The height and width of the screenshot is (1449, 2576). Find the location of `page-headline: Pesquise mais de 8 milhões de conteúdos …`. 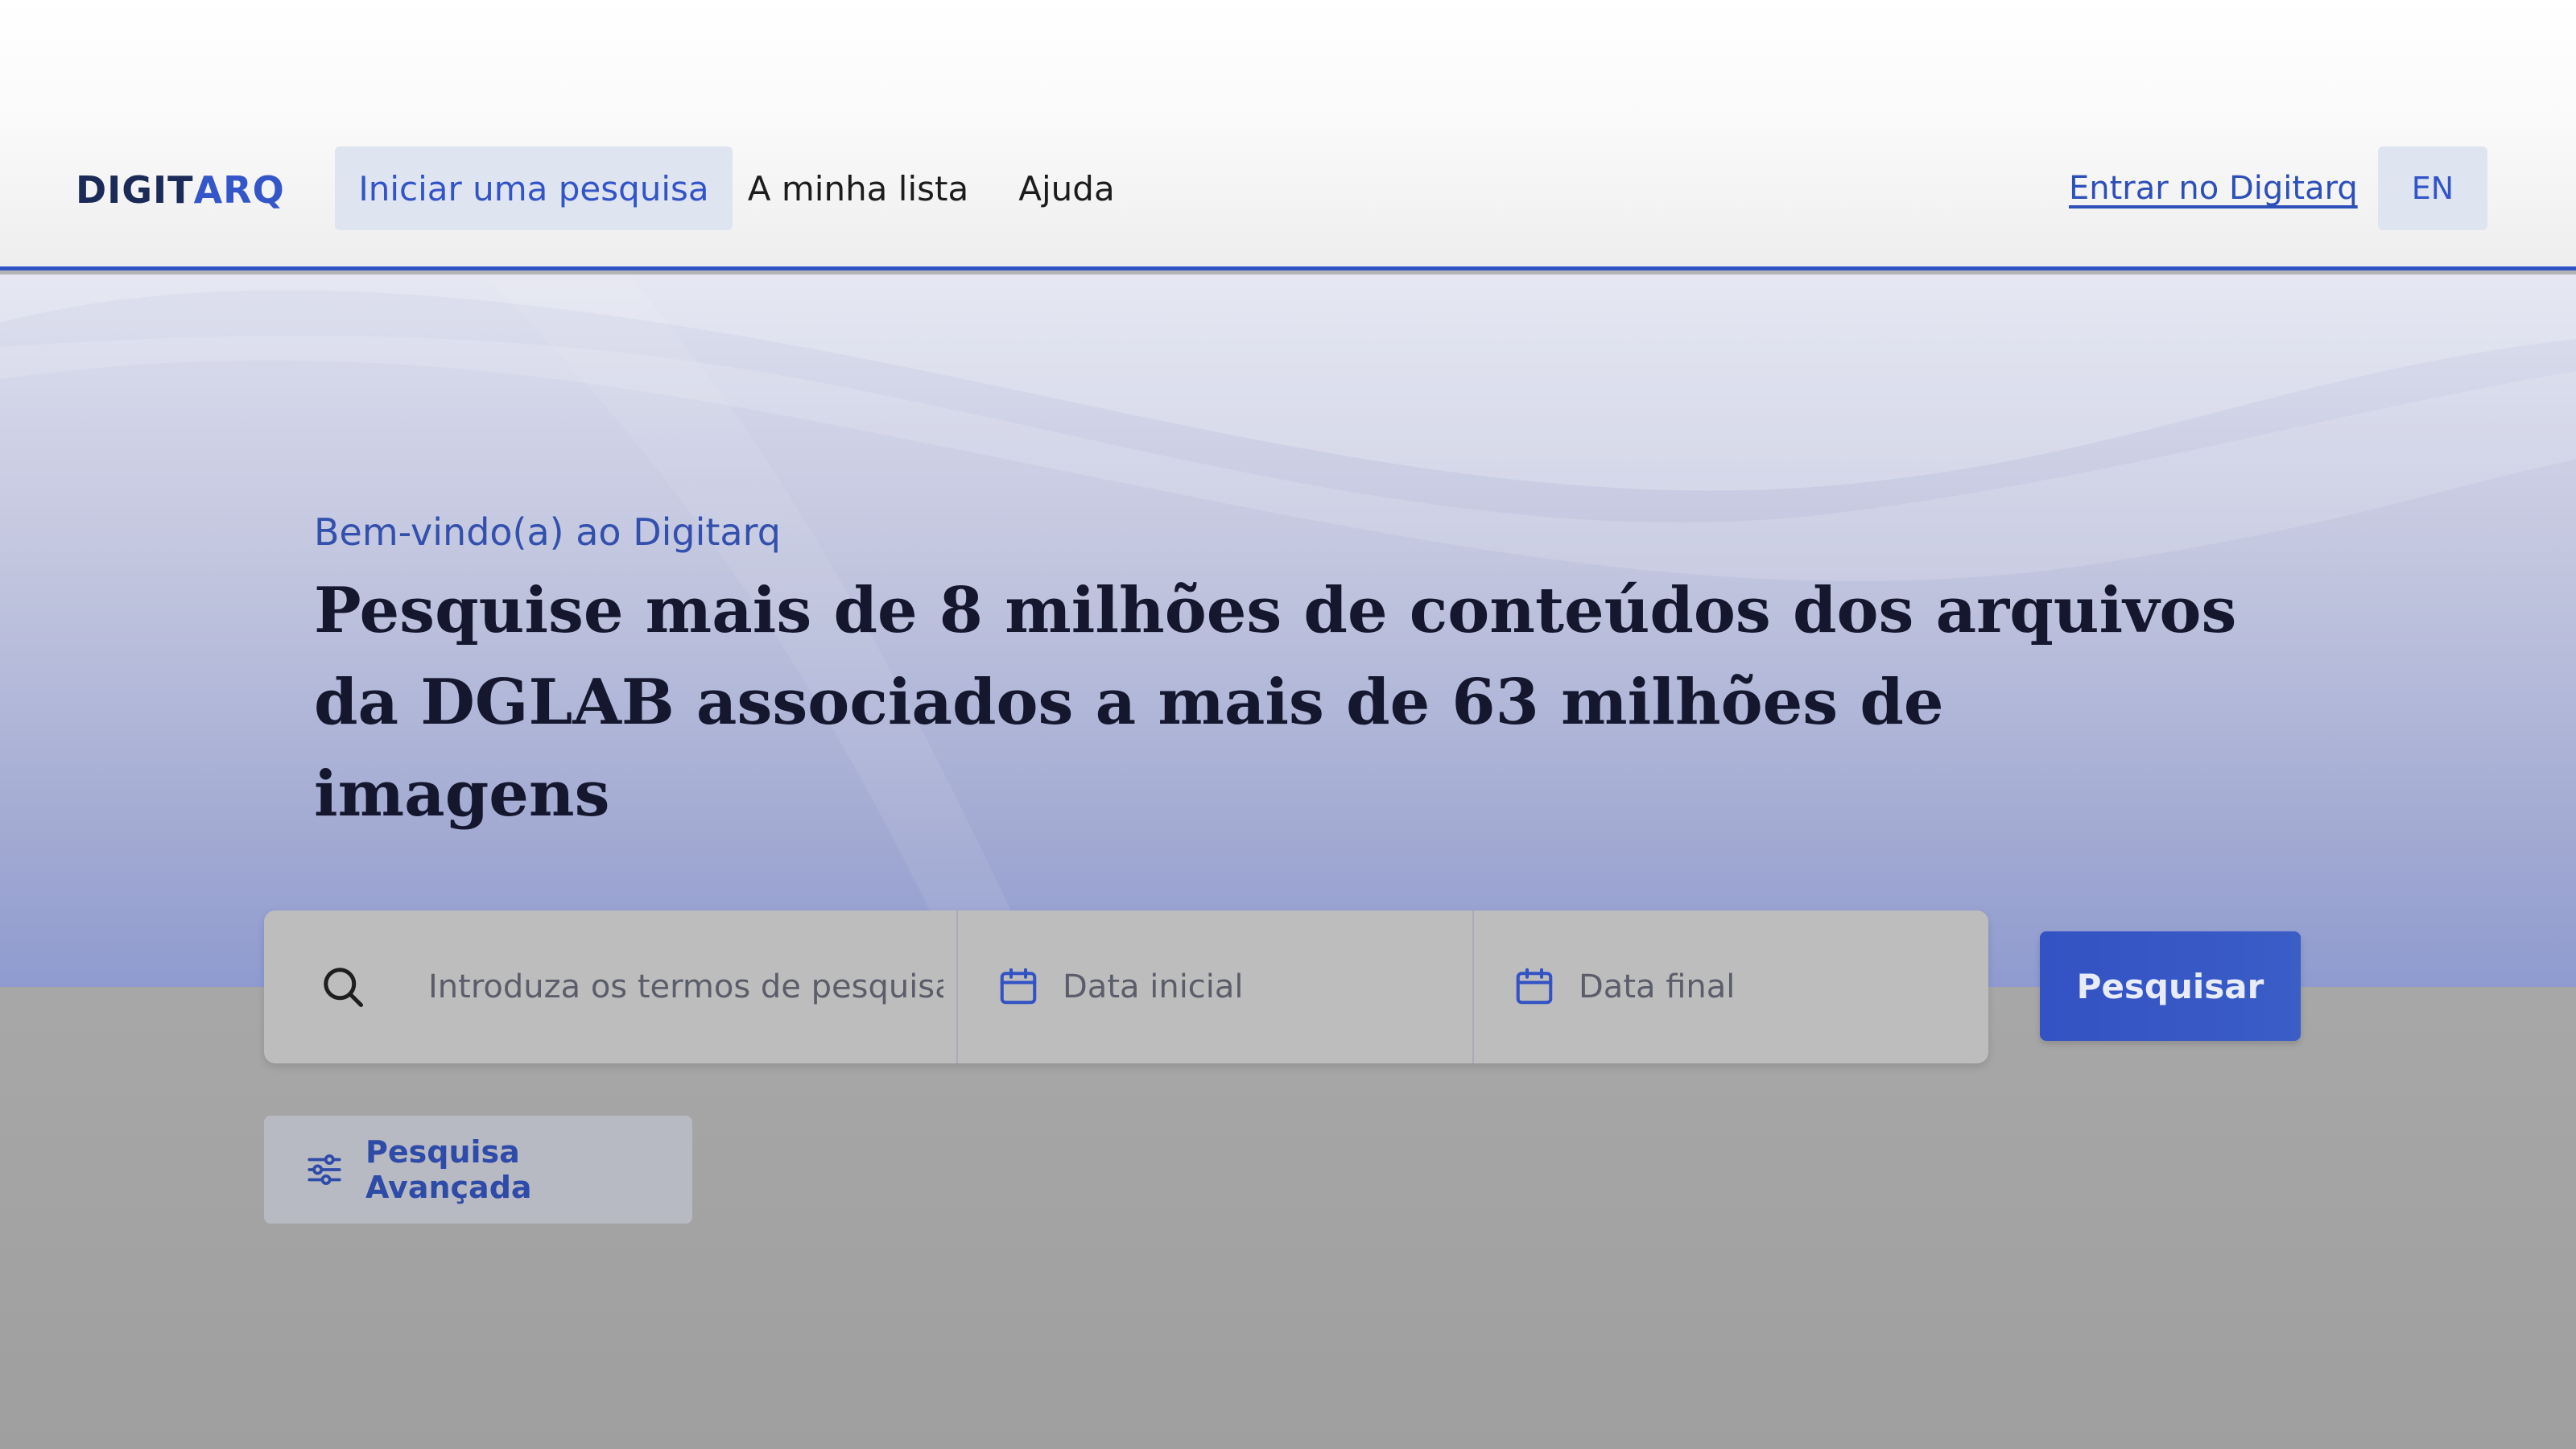

page-headline: Pesquise mais de 8 milhões de conteúdos … is located at coordinates (1280, 702).